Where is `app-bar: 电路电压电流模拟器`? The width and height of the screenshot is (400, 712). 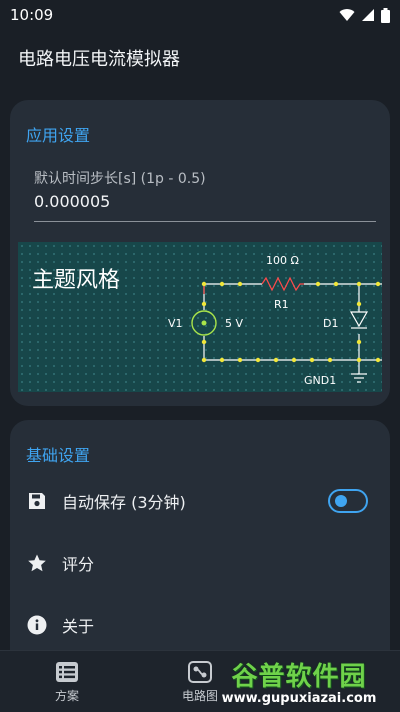 app-bar: 电路电压电流模拟器 is located at coordinates (200, 58).